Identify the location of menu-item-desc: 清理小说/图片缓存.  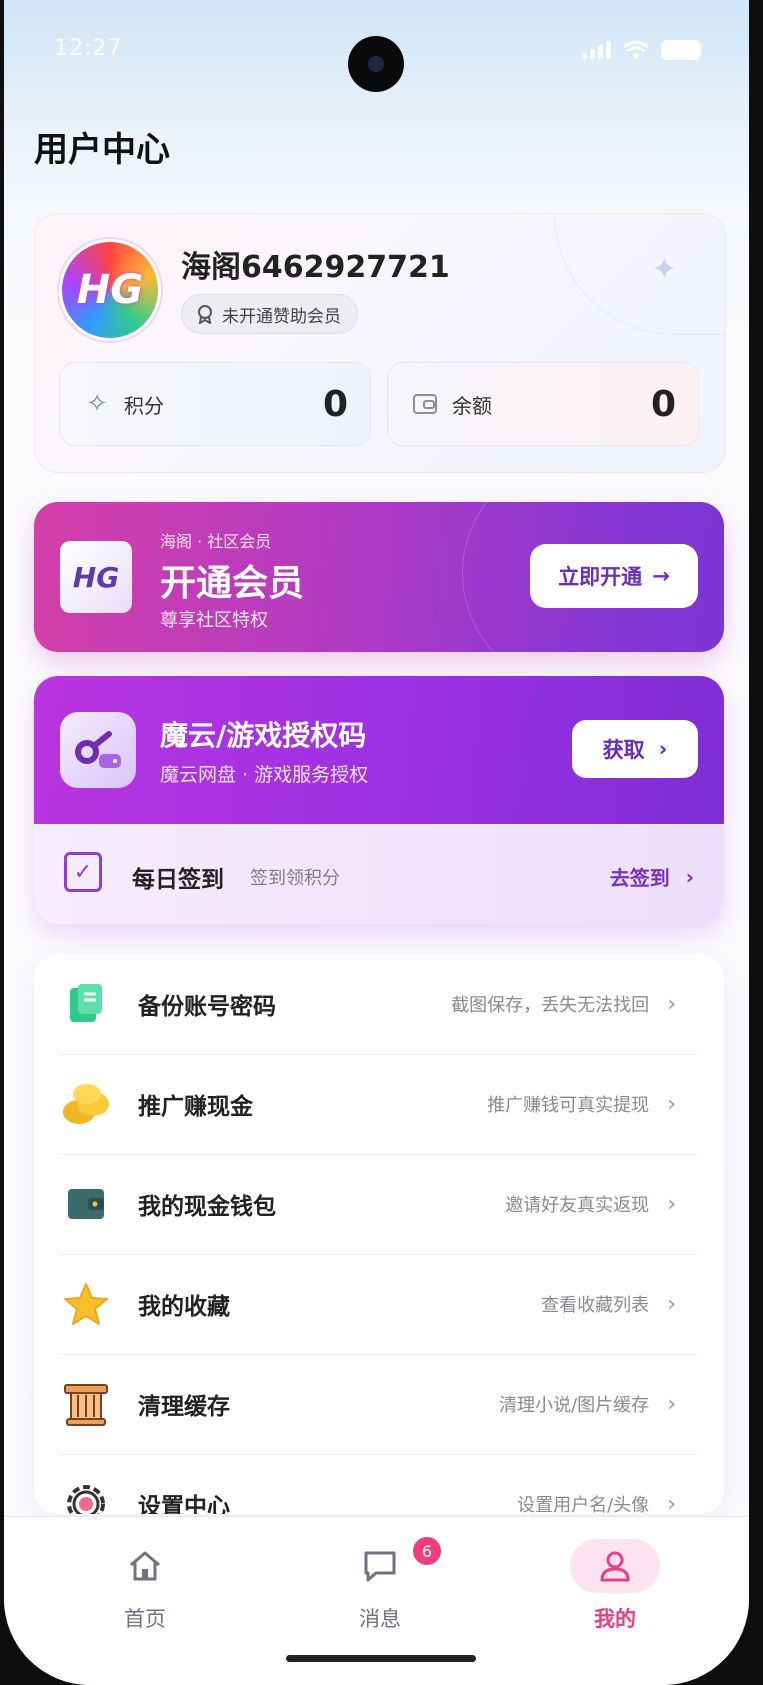
(574, 1405).